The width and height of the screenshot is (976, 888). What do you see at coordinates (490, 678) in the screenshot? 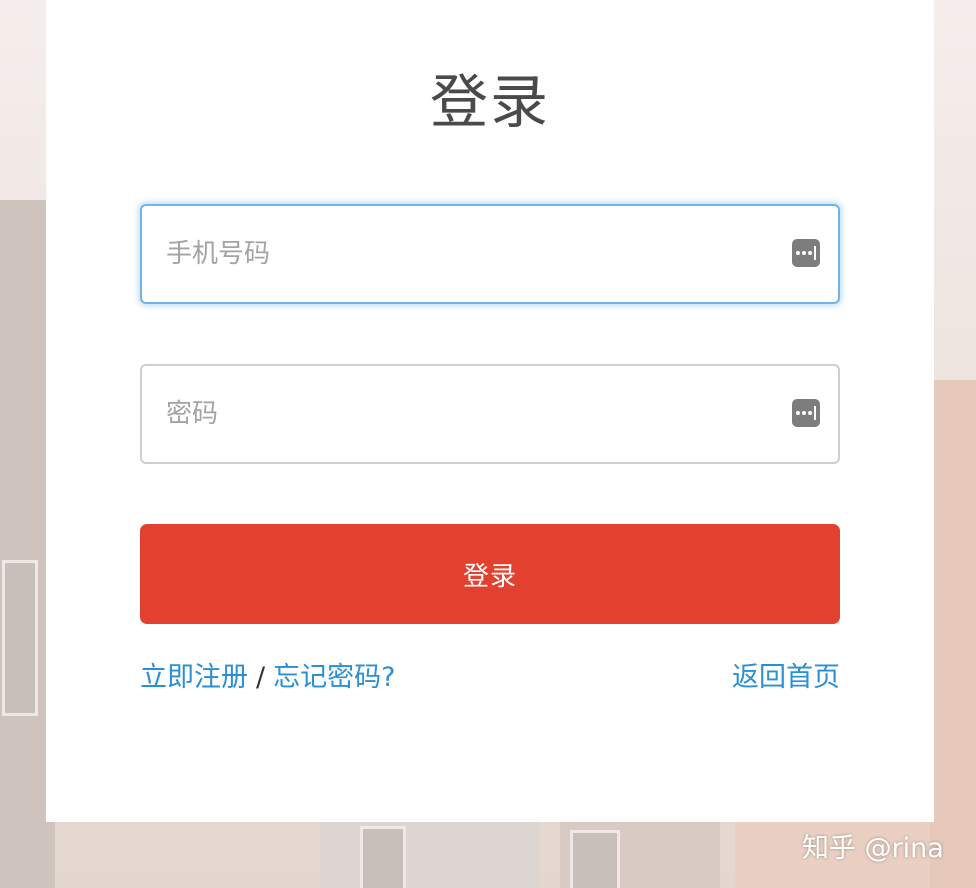
I see `auth-links: 立即注册 / 忘记密码? 返回首页` at bounding box center [490, 678].